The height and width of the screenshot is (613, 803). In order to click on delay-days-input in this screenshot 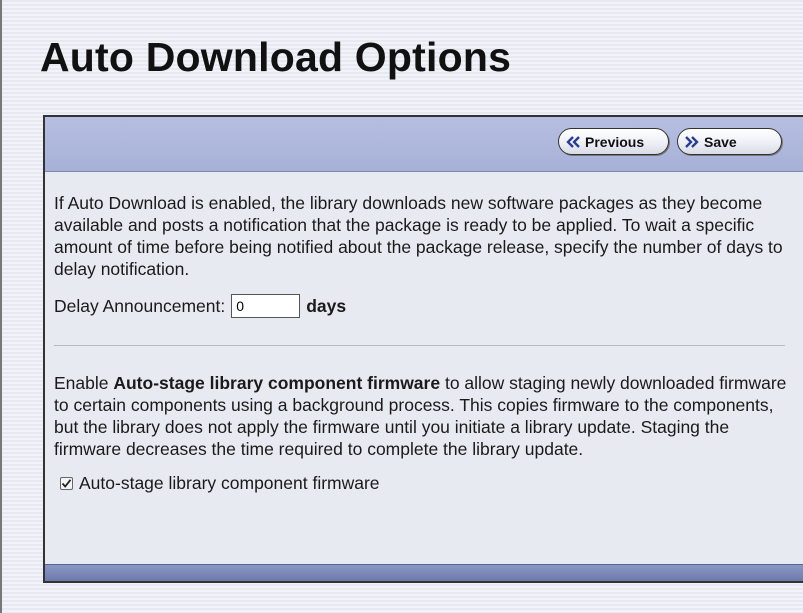, I will do `click(266, 306)`.